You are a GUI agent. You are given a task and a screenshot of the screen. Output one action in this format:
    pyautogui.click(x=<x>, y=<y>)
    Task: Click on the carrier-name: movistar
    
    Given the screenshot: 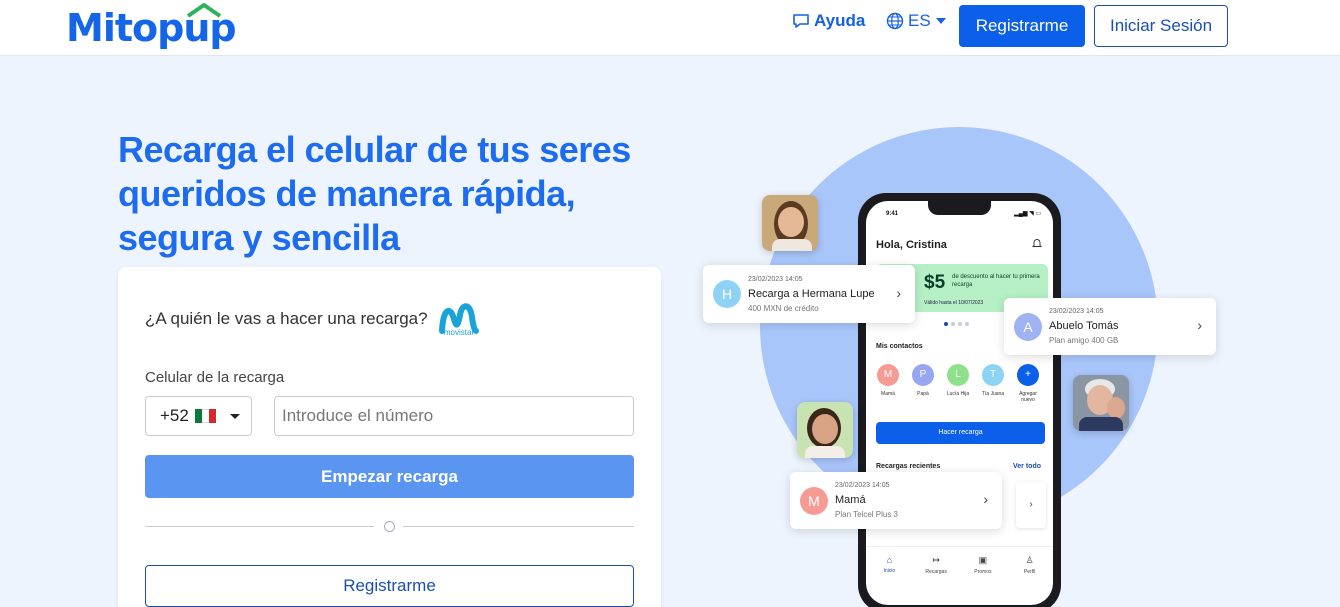 What is the action you would take?
    pyautogui.click(x=459, y=332)
    